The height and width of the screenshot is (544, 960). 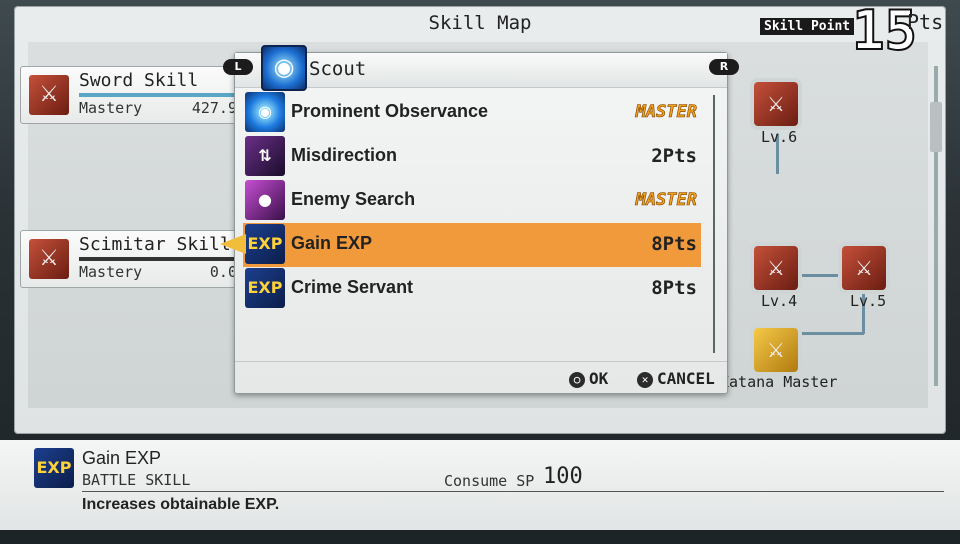 I want to click on info-skill-type: BATTLE SKILL, so click(x=136, y=480).